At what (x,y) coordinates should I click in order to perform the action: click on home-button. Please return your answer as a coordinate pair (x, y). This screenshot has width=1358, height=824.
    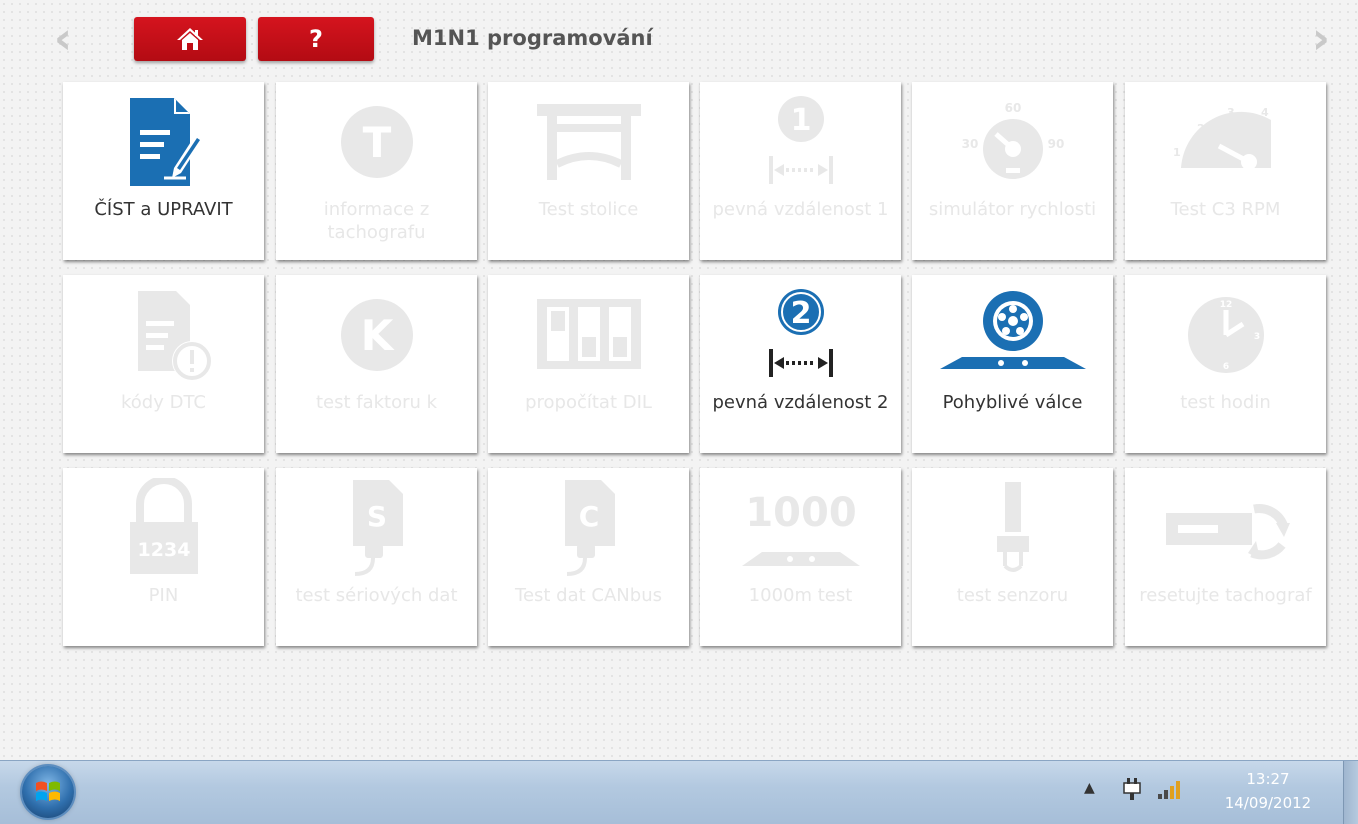
    Looking at the image, I should click on (190, 39).